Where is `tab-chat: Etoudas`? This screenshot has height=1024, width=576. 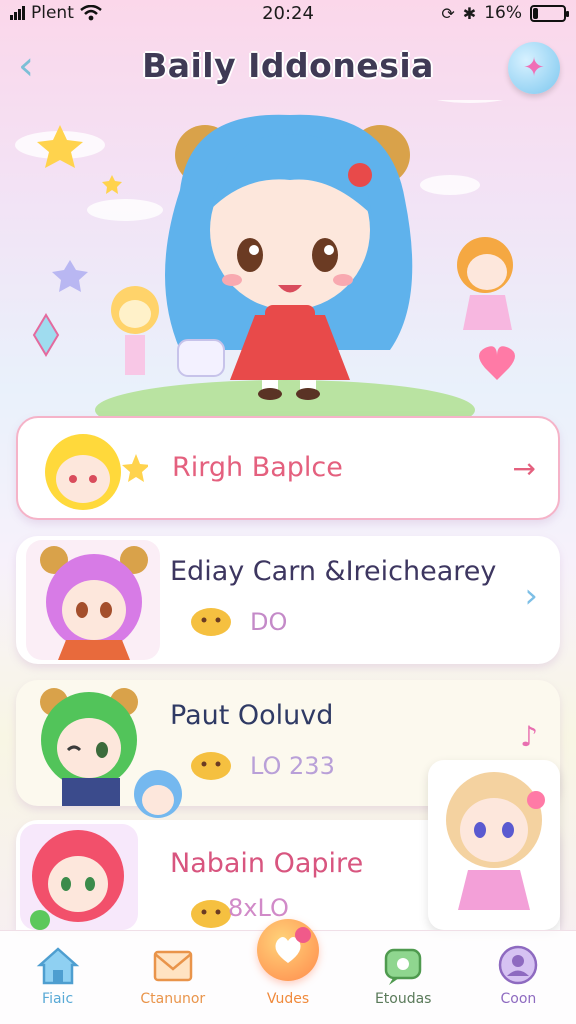
tab-chat: Etoudas is located at coordinates (403, 977).